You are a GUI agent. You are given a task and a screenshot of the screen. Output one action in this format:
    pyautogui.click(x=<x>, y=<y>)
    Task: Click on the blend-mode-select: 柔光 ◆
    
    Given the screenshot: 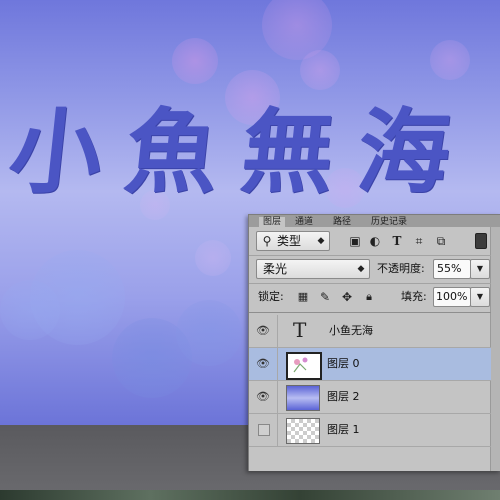 What is the action you would take?
    pyautogui.click(x=313, y=269)
    